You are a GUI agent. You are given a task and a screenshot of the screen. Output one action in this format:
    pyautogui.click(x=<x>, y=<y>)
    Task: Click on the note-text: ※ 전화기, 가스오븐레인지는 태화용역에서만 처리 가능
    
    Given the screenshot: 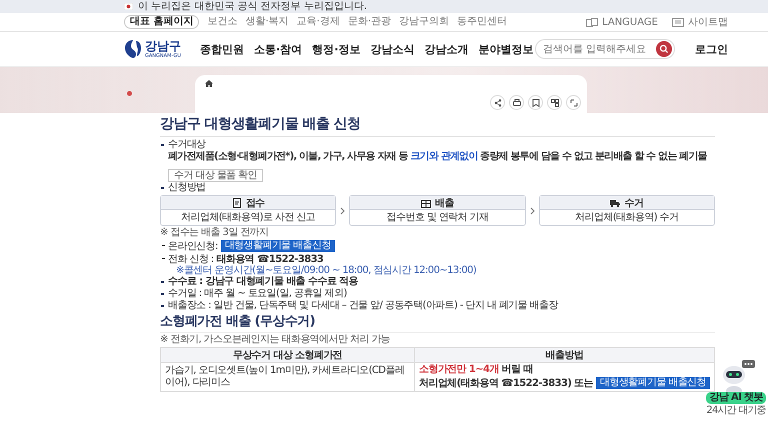 What is the action you would take?
    pyautogui.click(x=276, y=340)
    